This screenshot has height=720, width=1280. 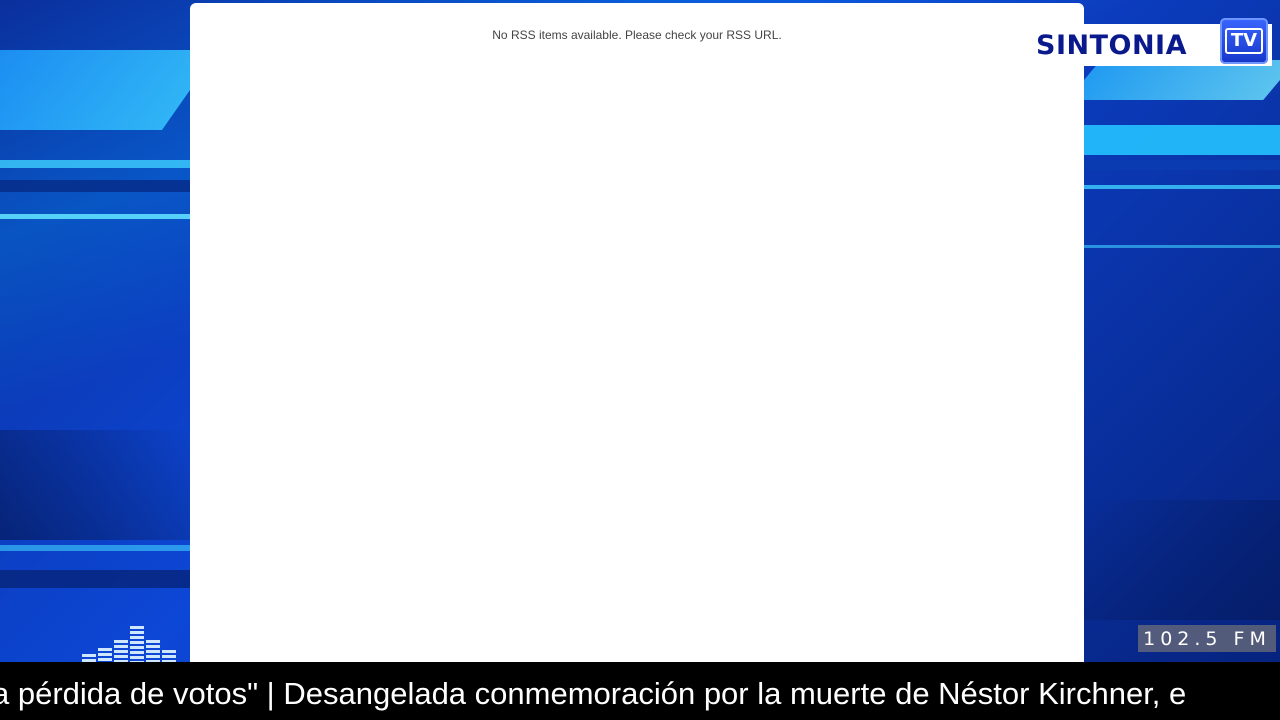 I want to click on tv-badge-label: TV, so click(x=1244, y=41).